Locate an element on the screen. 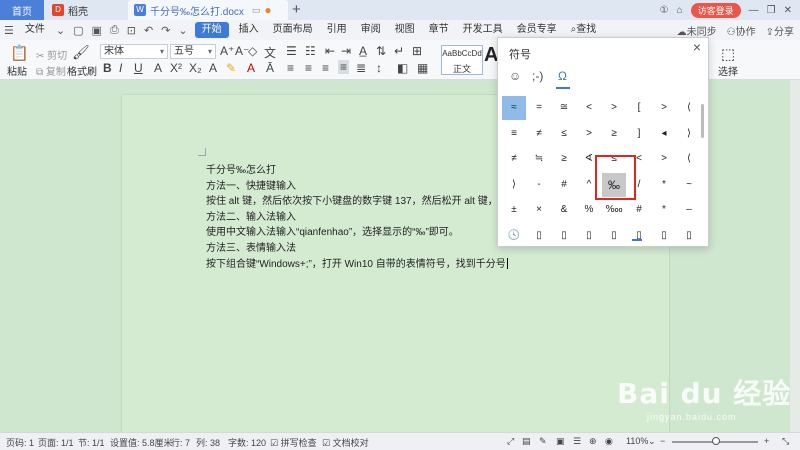 Image resolution: width=800 pixels, height=450 pixels. maximize-icon: ❐ is located at coordinates (771, 10).